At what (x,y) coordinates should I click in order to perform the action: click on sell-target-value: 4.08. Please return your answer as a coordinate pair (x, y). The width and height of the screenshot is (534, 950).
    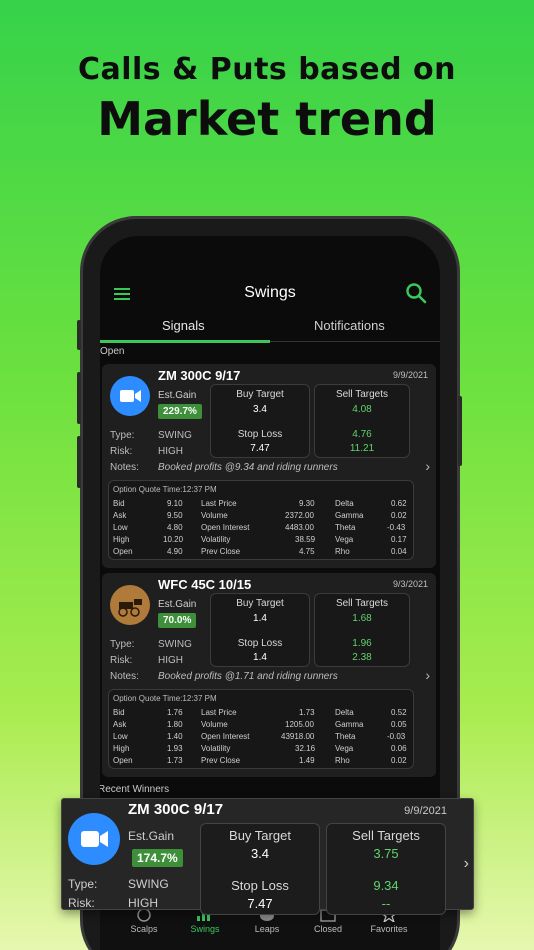
    Looking at the image, I should click on (362, 409).